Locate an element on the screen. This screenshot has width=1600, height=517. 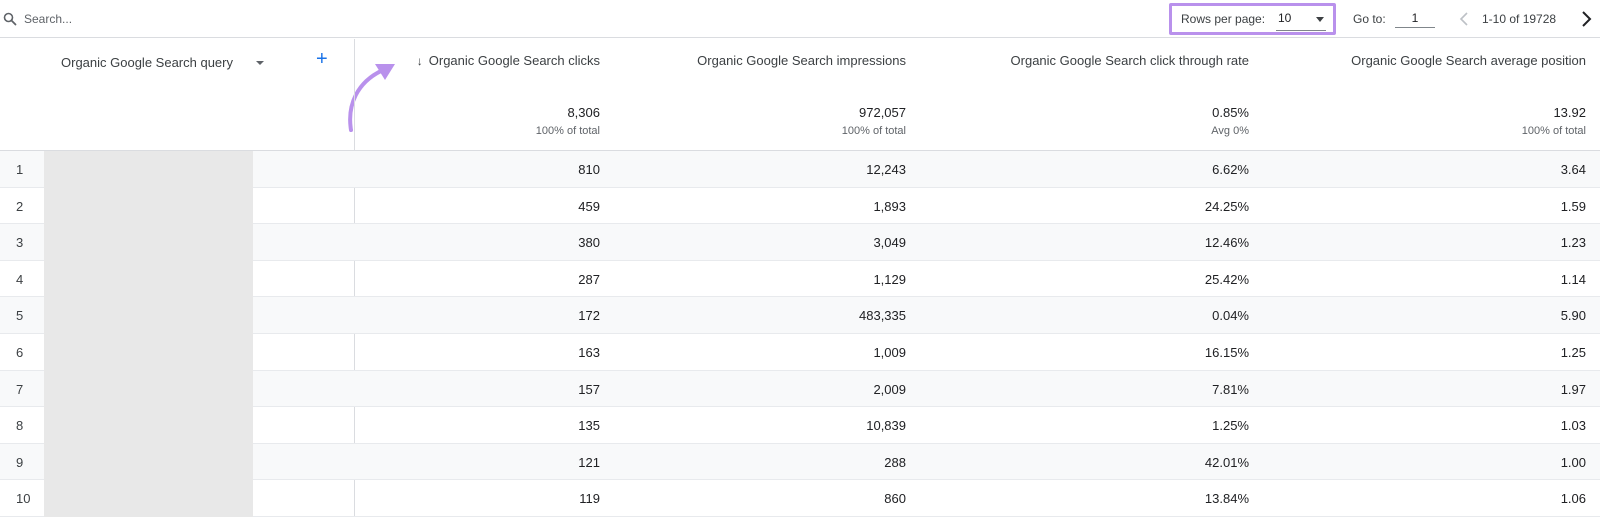
cell-clicks: 119 is located at coordinates (589, 499).